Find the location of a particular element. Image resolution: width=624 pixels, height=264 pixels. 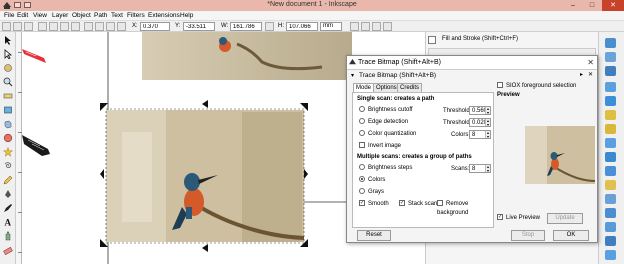

import-icon is located at coordinates (610, 101).